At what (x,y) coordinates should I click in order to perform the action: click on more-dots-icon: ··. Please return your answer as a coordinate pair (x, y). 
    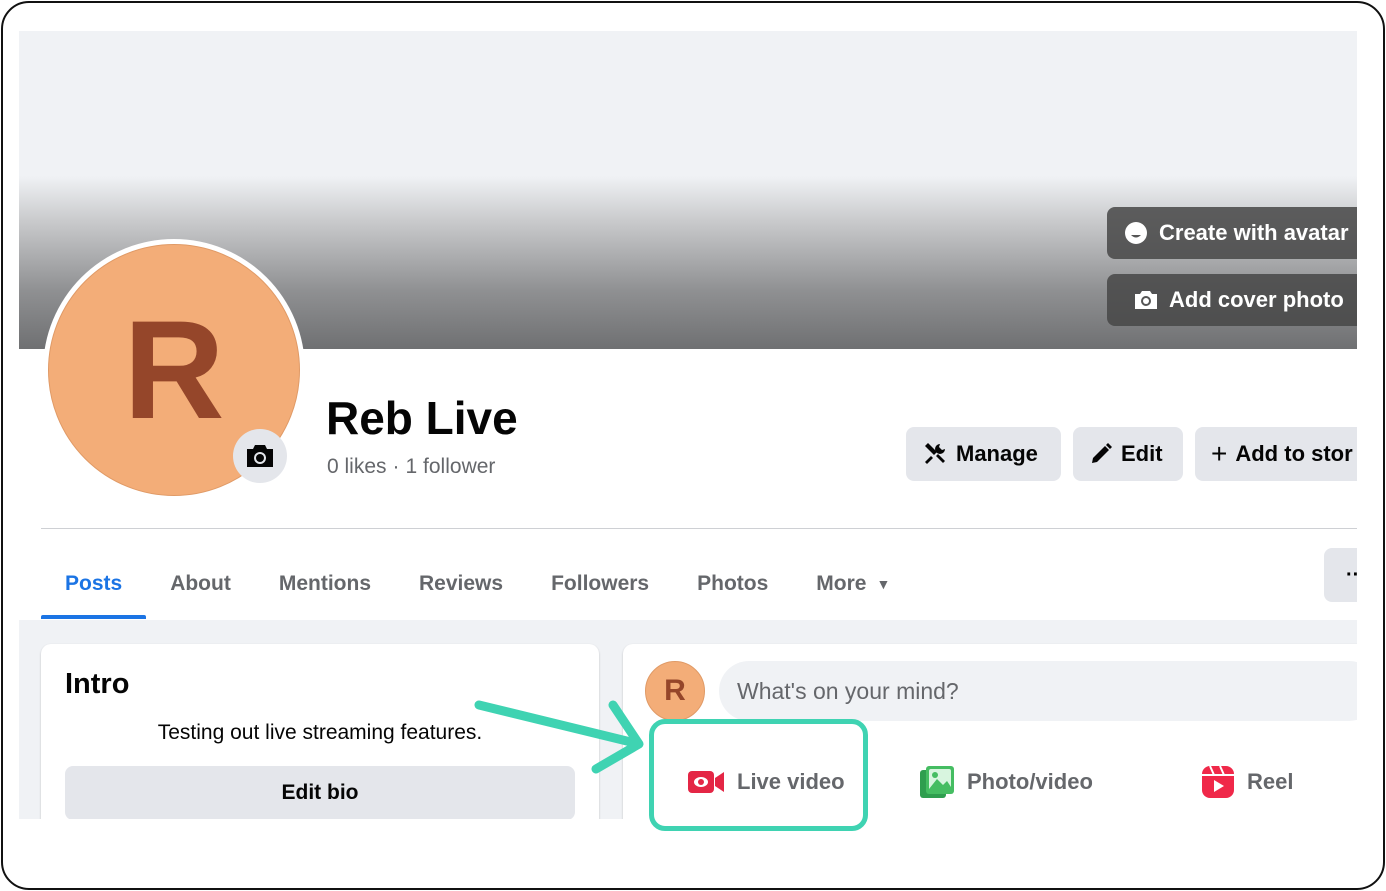
    Looking at the image, I should click on (1351, 574).